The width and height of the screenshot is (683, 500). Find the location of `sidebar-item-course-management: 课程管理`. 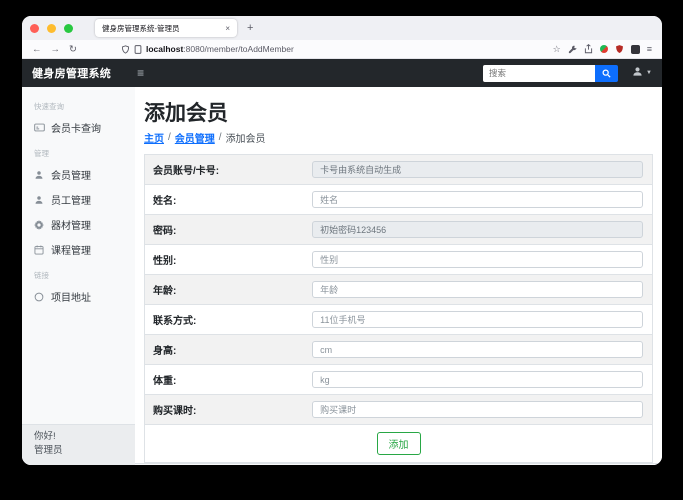

sidebar-item-course-management: 课程管理 is located at coordinates (78, 249).